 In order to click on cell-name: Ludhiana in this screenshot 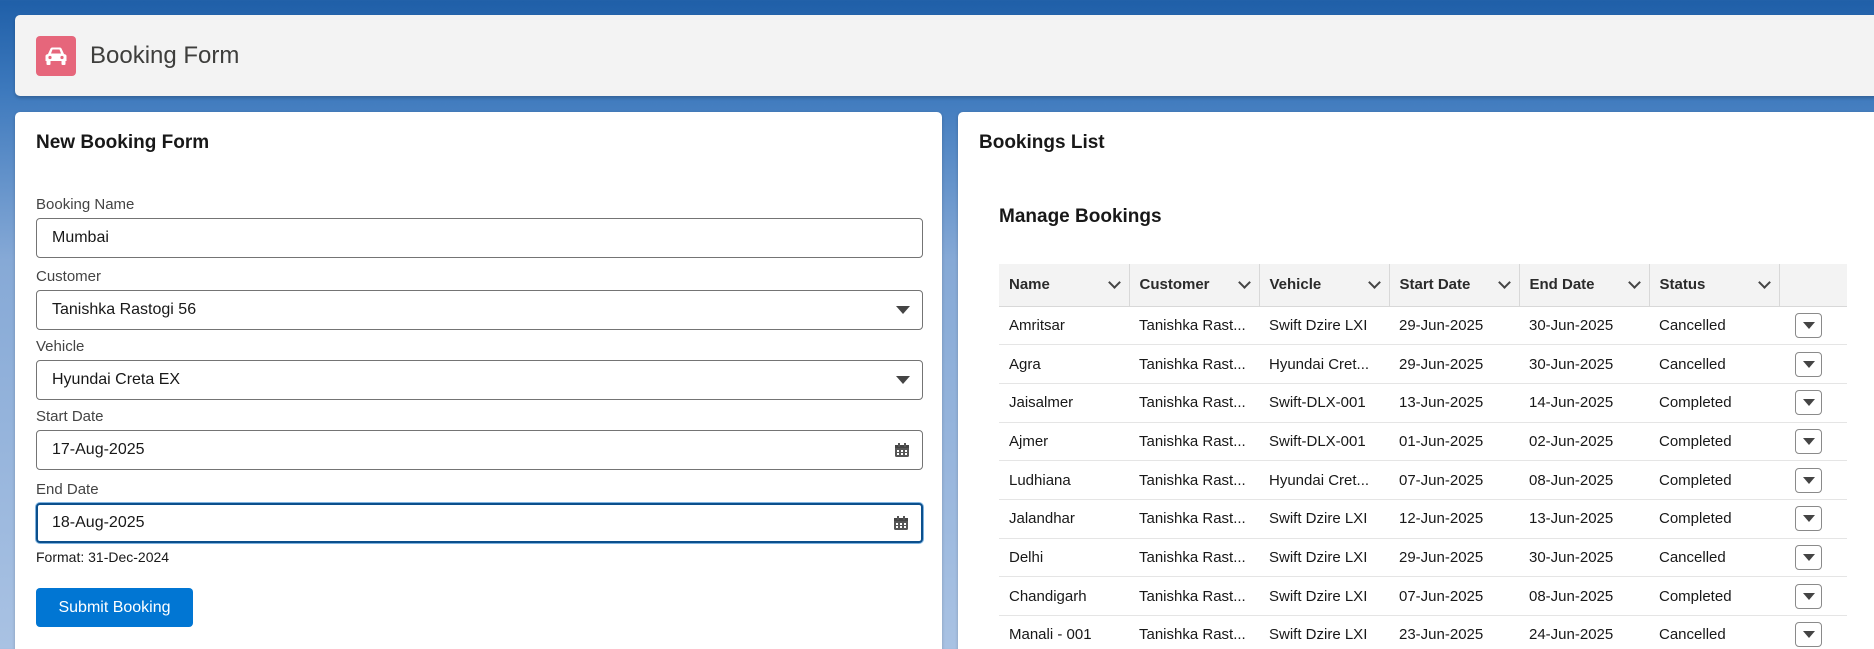, I will do `click(1064, 480)`.